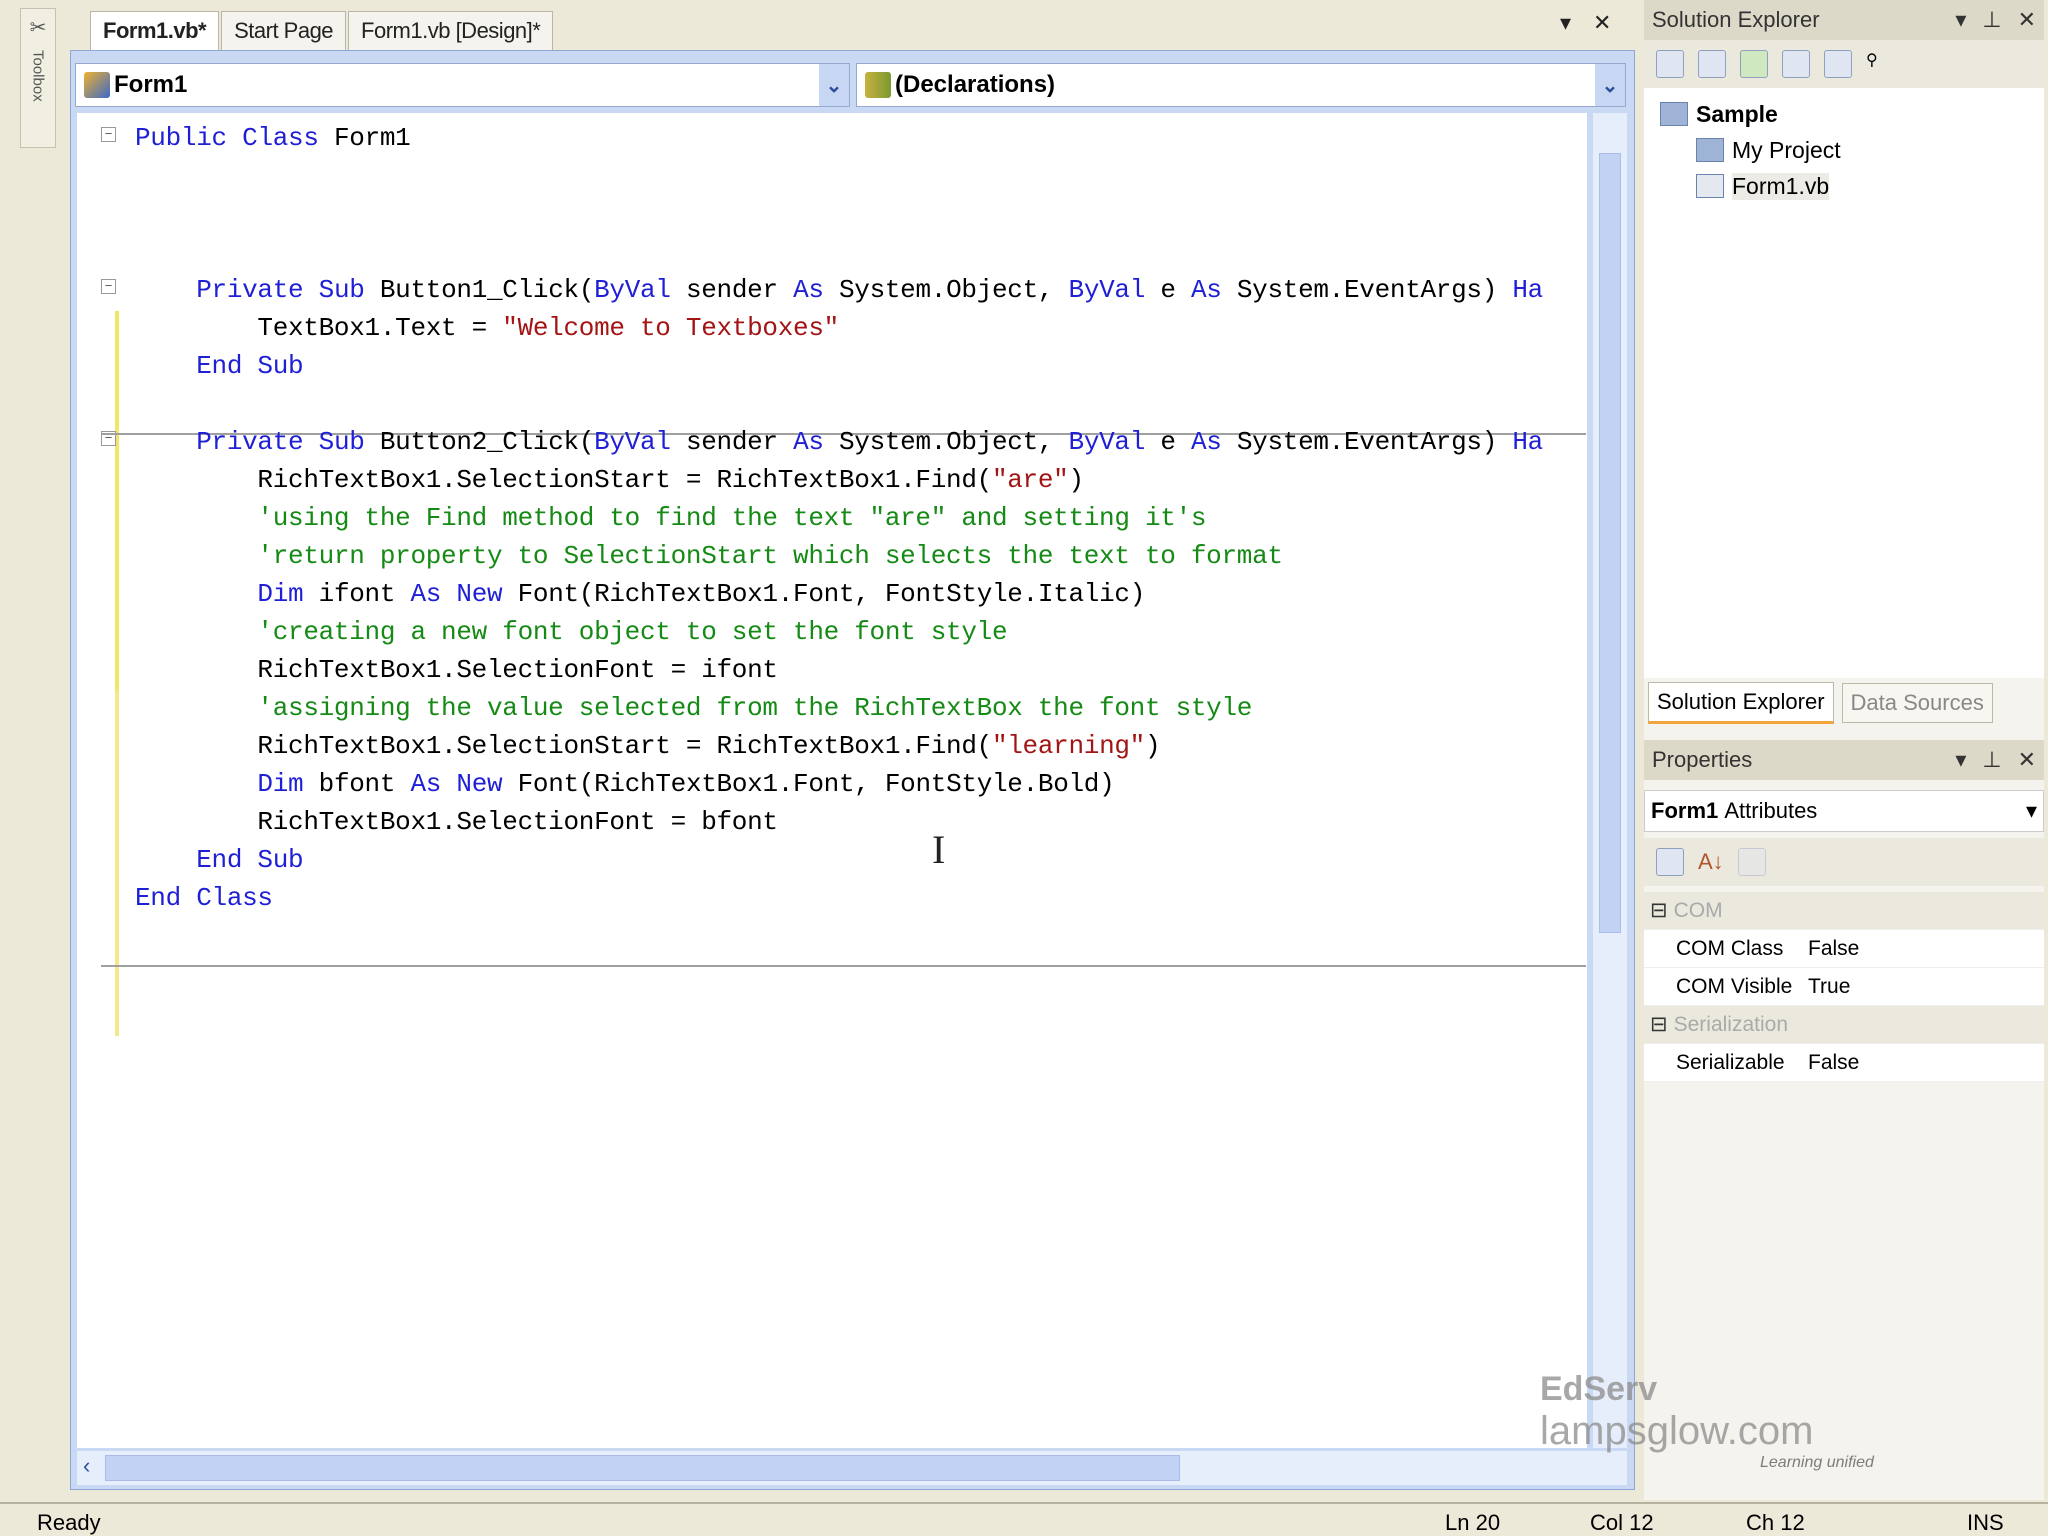 The image size is (2048, 1536). Describe the element at coordinates (69, 1522) in the screenshot. I see `status-text: Ready` at that location.